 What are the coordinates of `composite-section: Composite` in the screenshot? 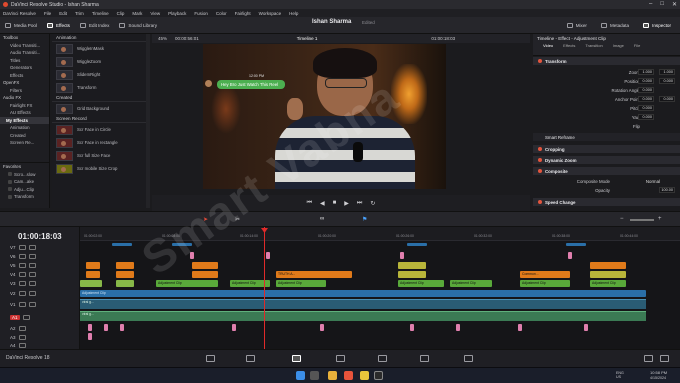 It's located at (606, 171).